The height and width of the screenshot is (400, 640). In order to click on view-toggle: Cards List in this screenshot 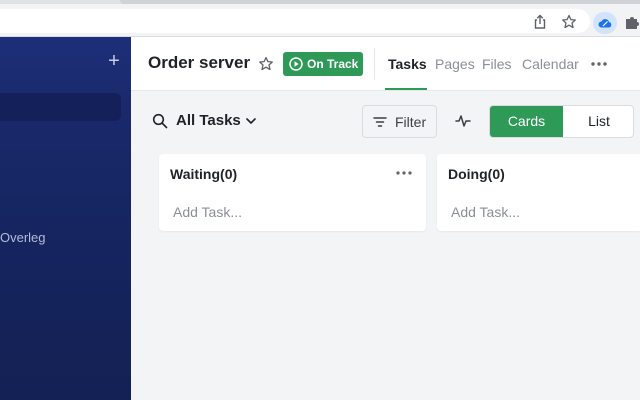, I will do `click(561, 121)`.